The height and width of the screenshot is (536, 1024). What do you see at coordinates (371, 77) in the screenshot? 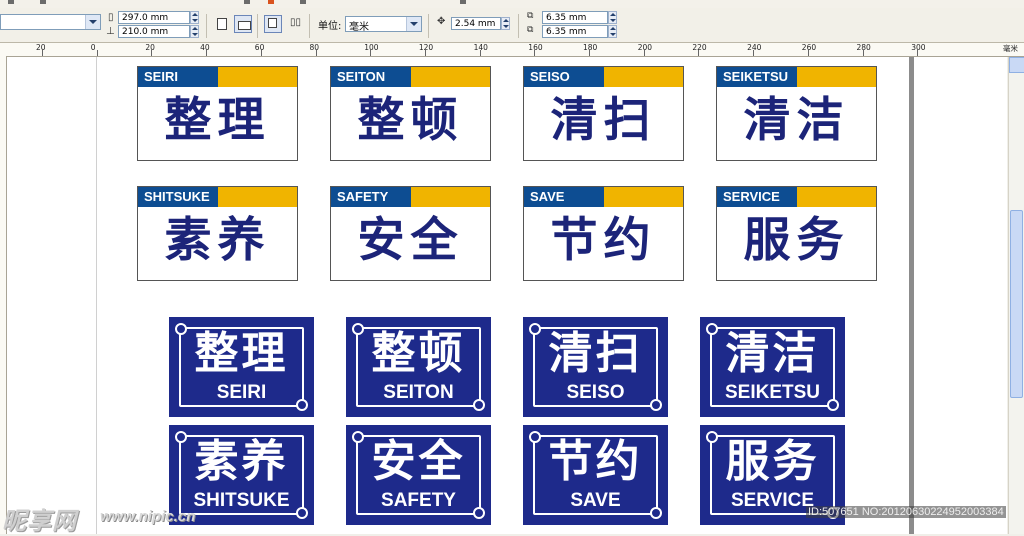
I see `sign-english-label: SEITON` at bounding box center [371, 77].